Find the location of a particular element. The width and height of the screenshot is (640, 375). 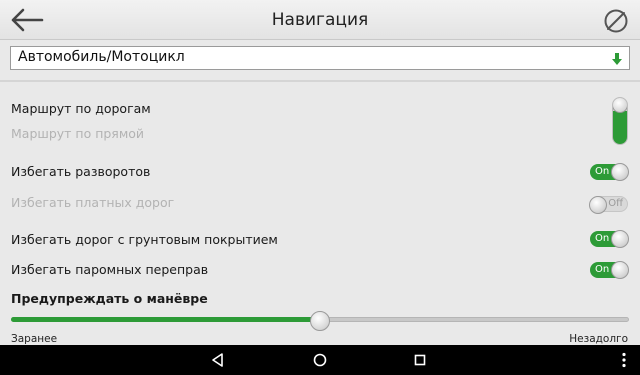

vehicle-type-select: Автомобиль/Мотоцикл is located at coordinates (320, 58).